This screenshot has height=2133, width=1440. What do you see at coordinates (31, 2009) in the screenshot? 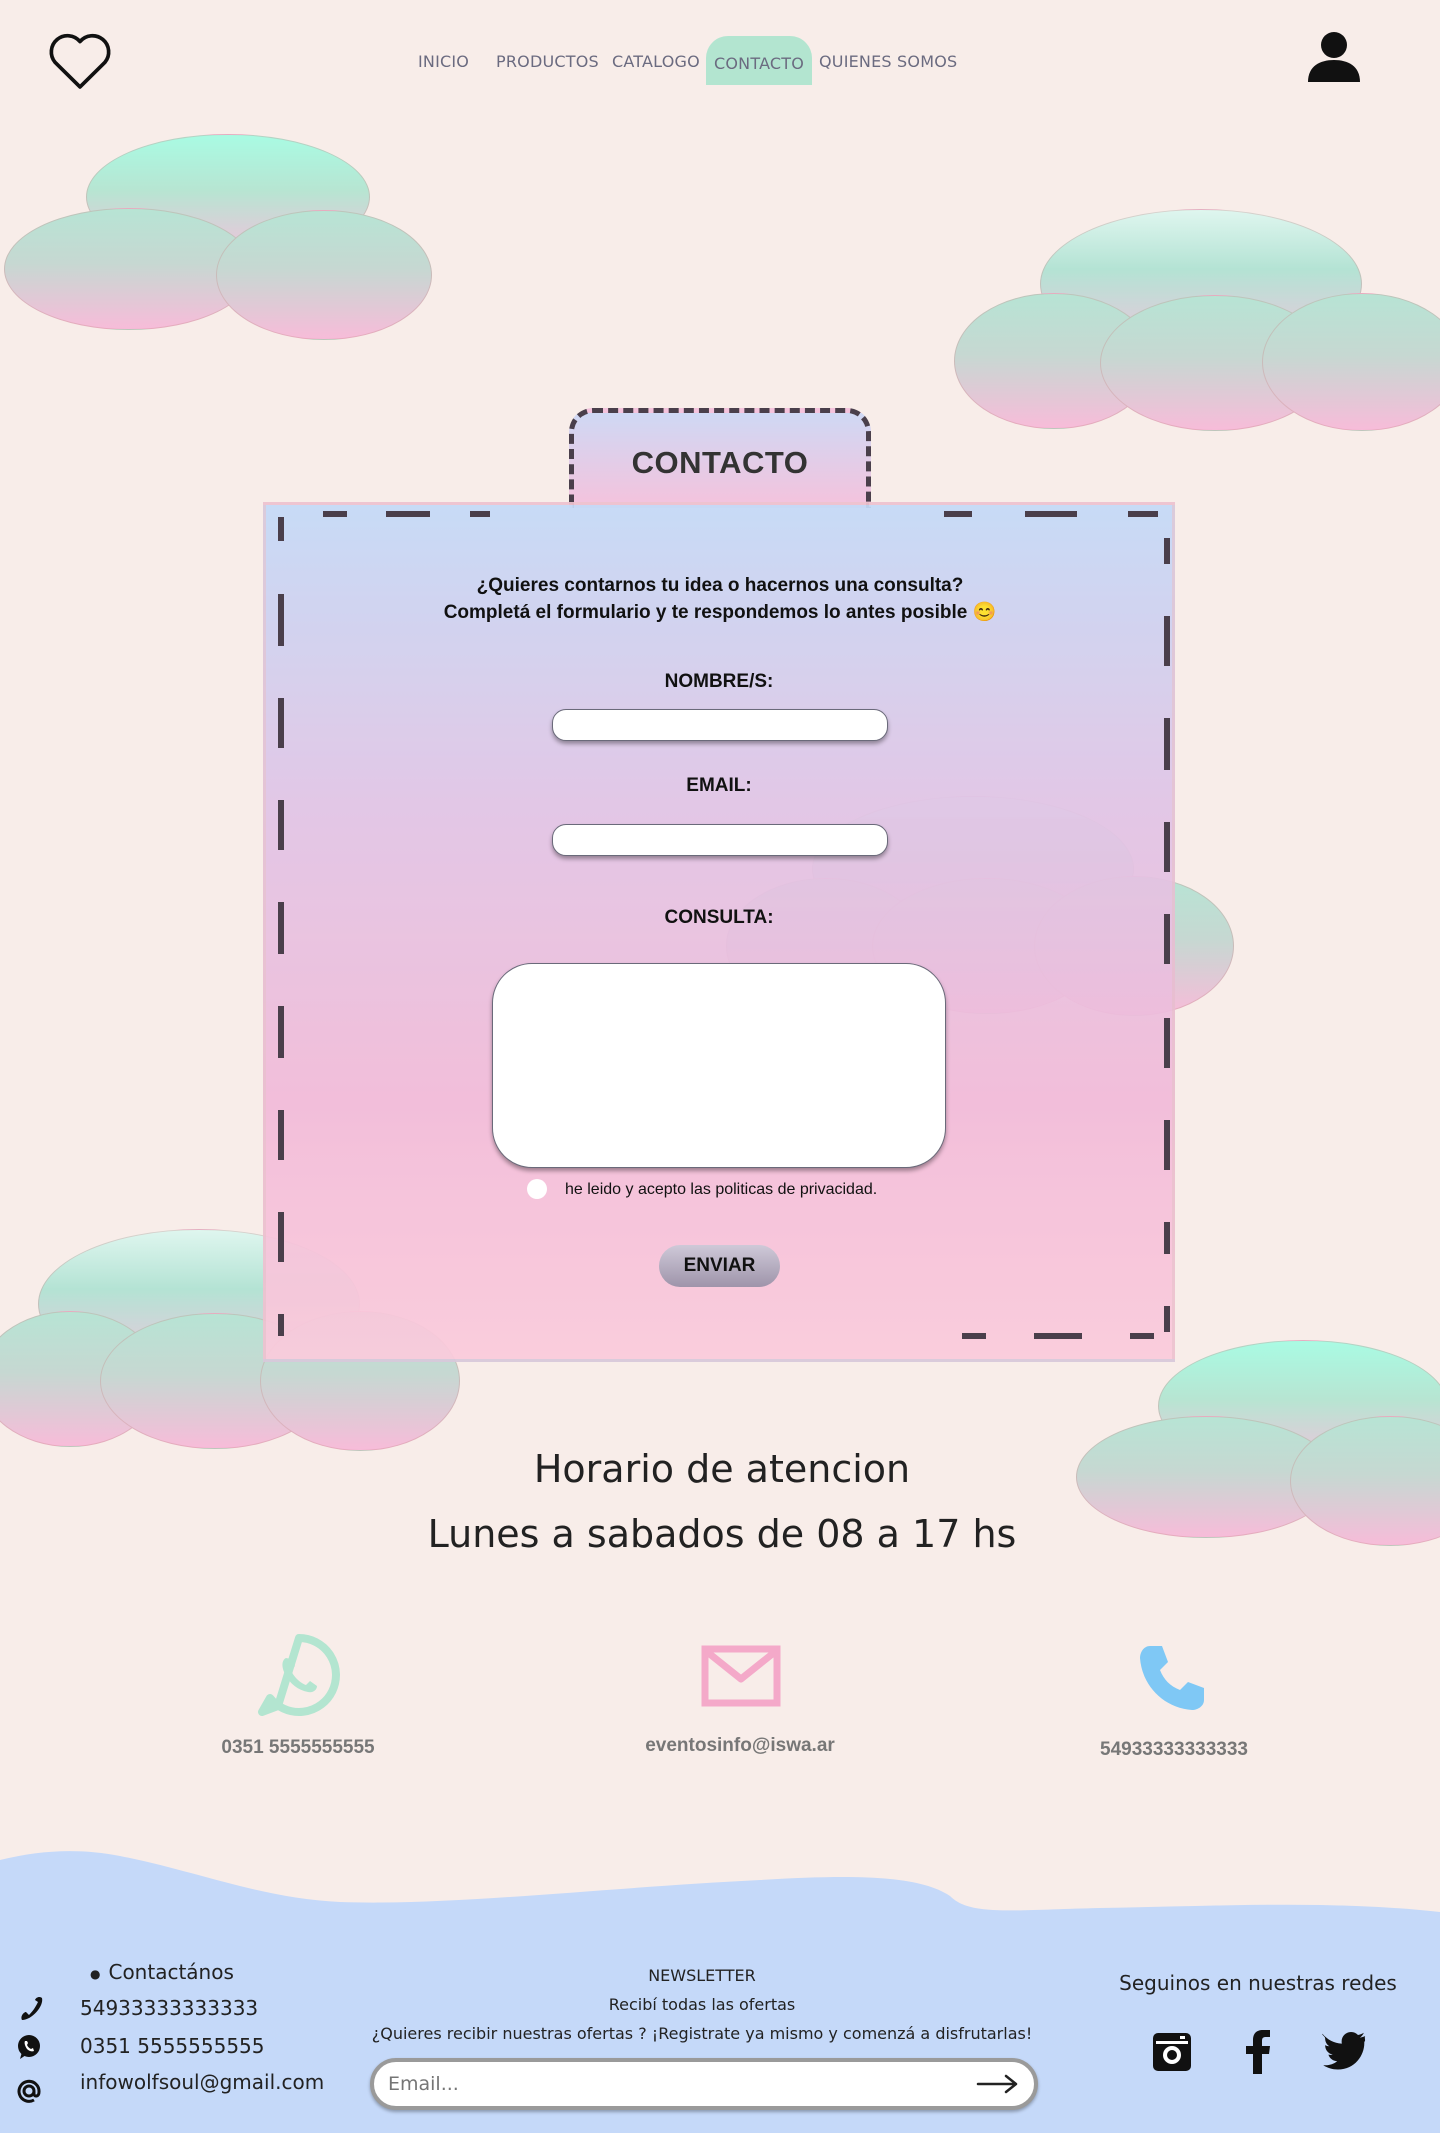
I see `footer-phone-icon` at bounding box center [31, 2009].